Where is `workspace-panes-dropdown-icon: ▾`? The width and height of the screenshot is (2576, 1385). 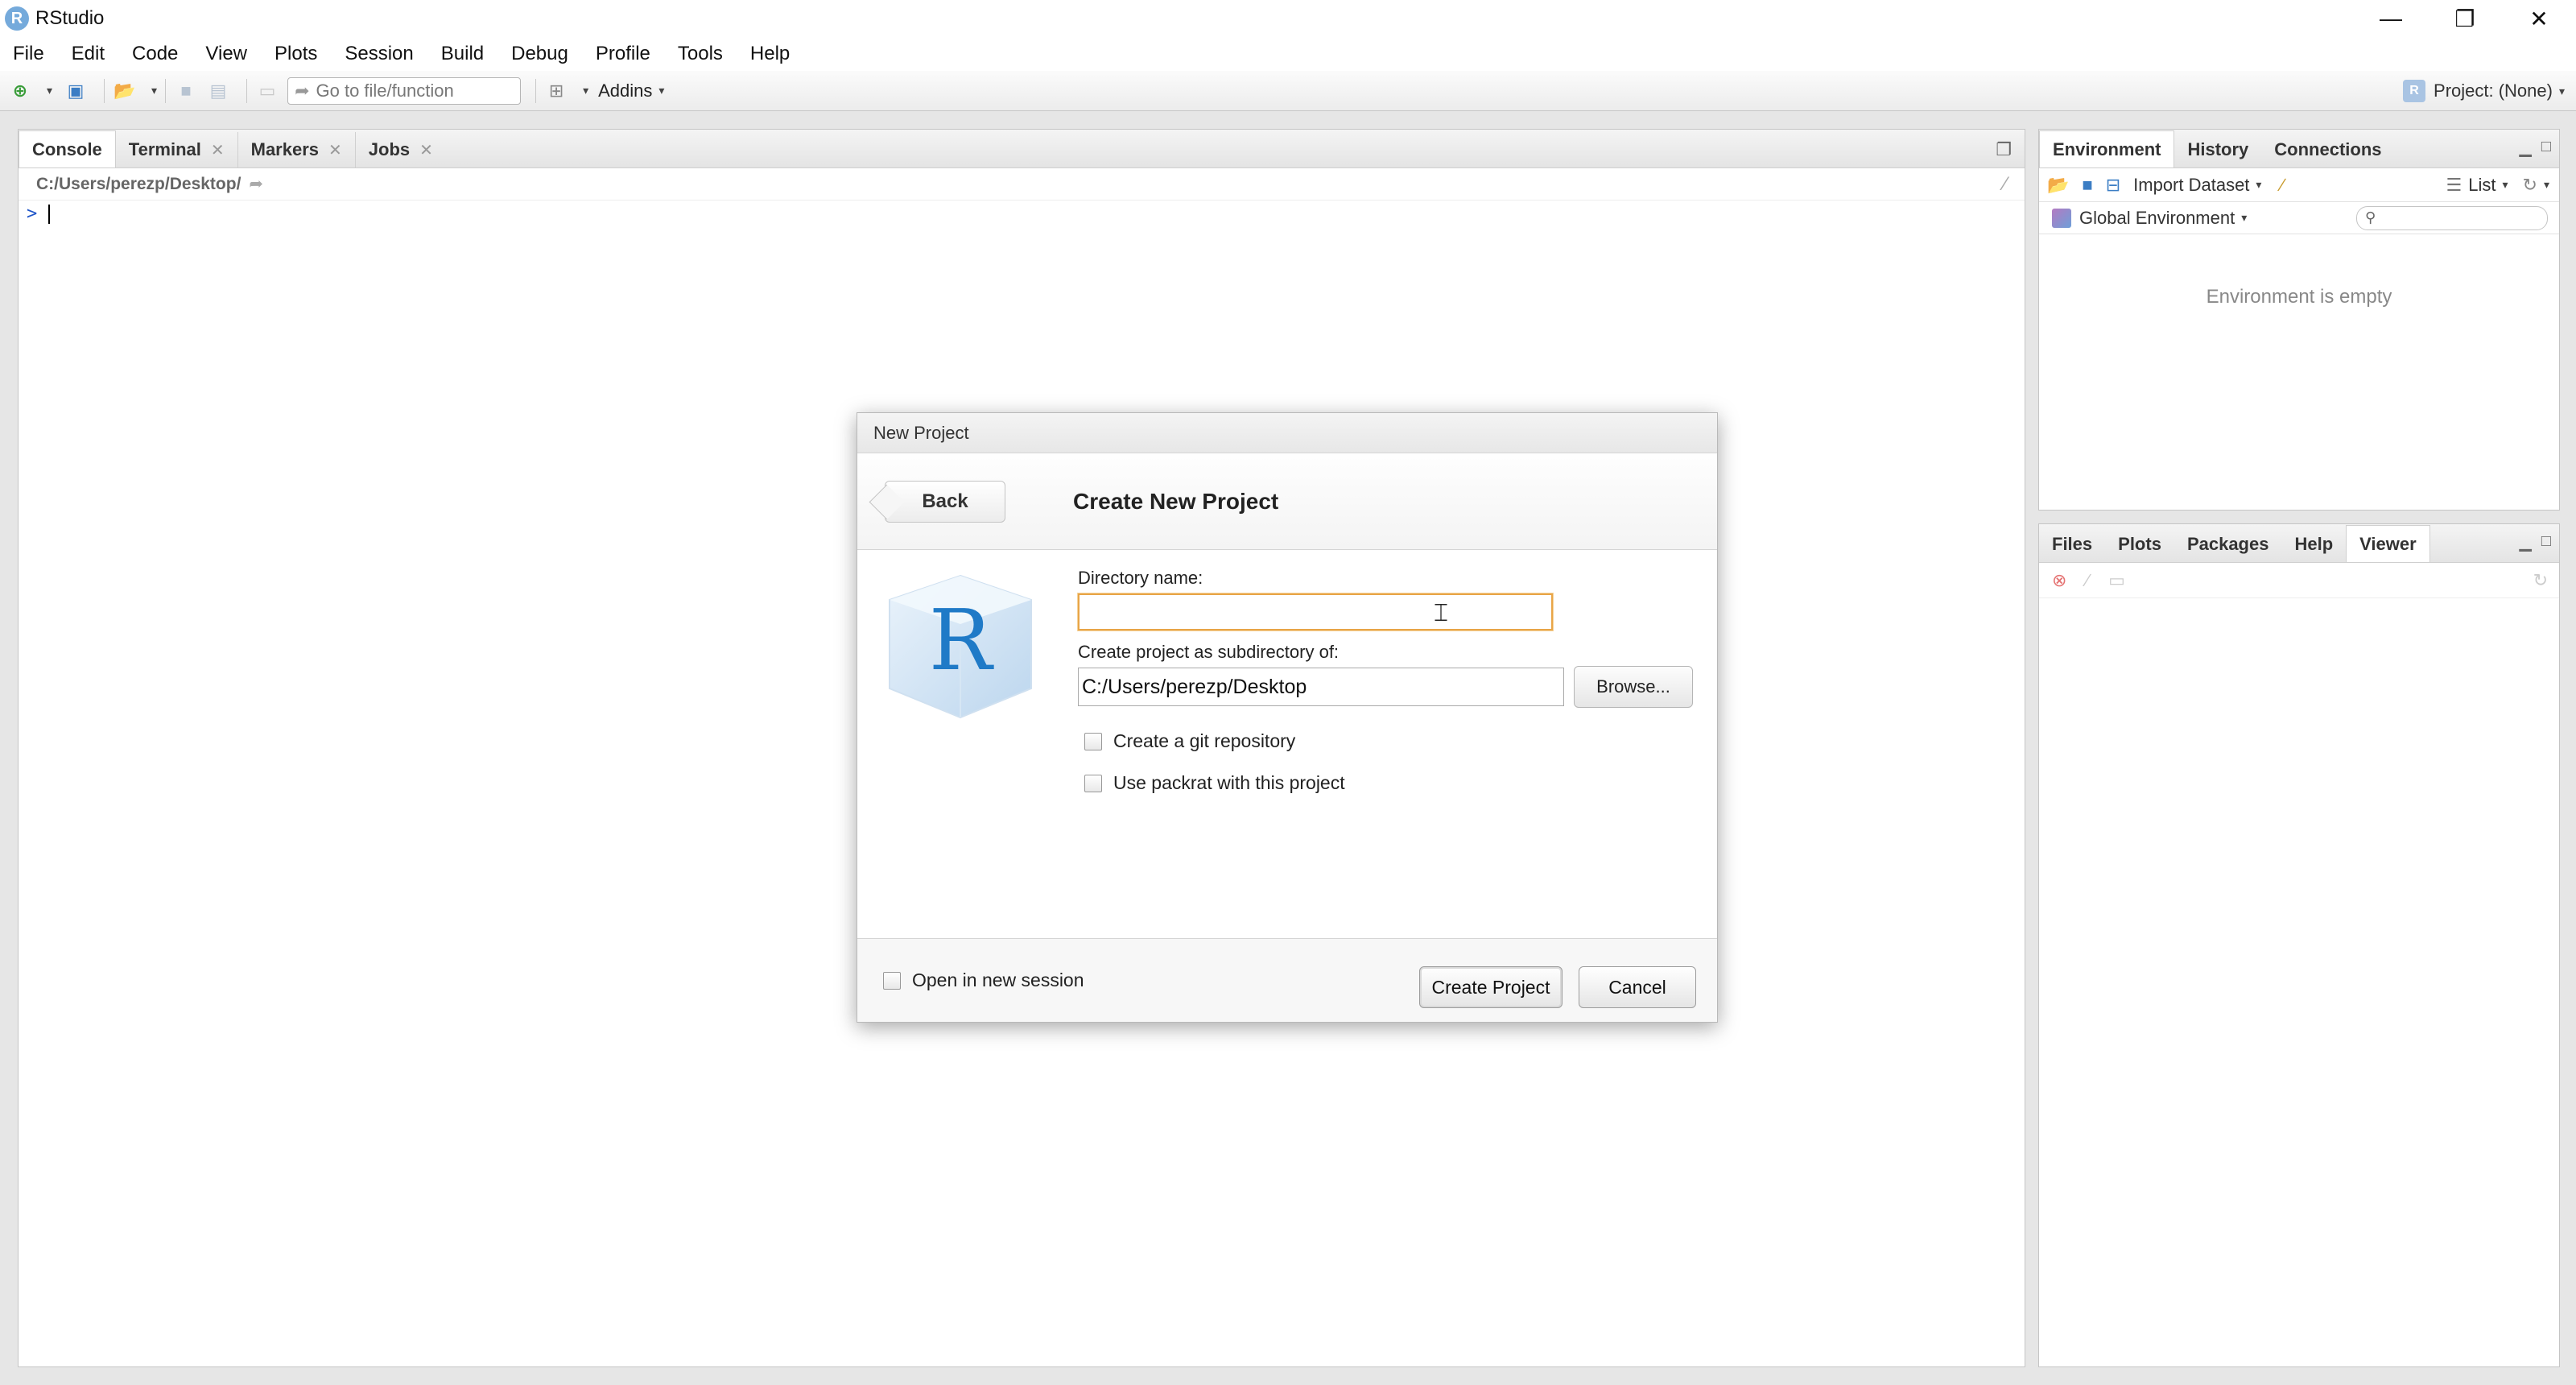 workspace-panes-dropdown-icon: ▾ is located at coordinates (585, 90).